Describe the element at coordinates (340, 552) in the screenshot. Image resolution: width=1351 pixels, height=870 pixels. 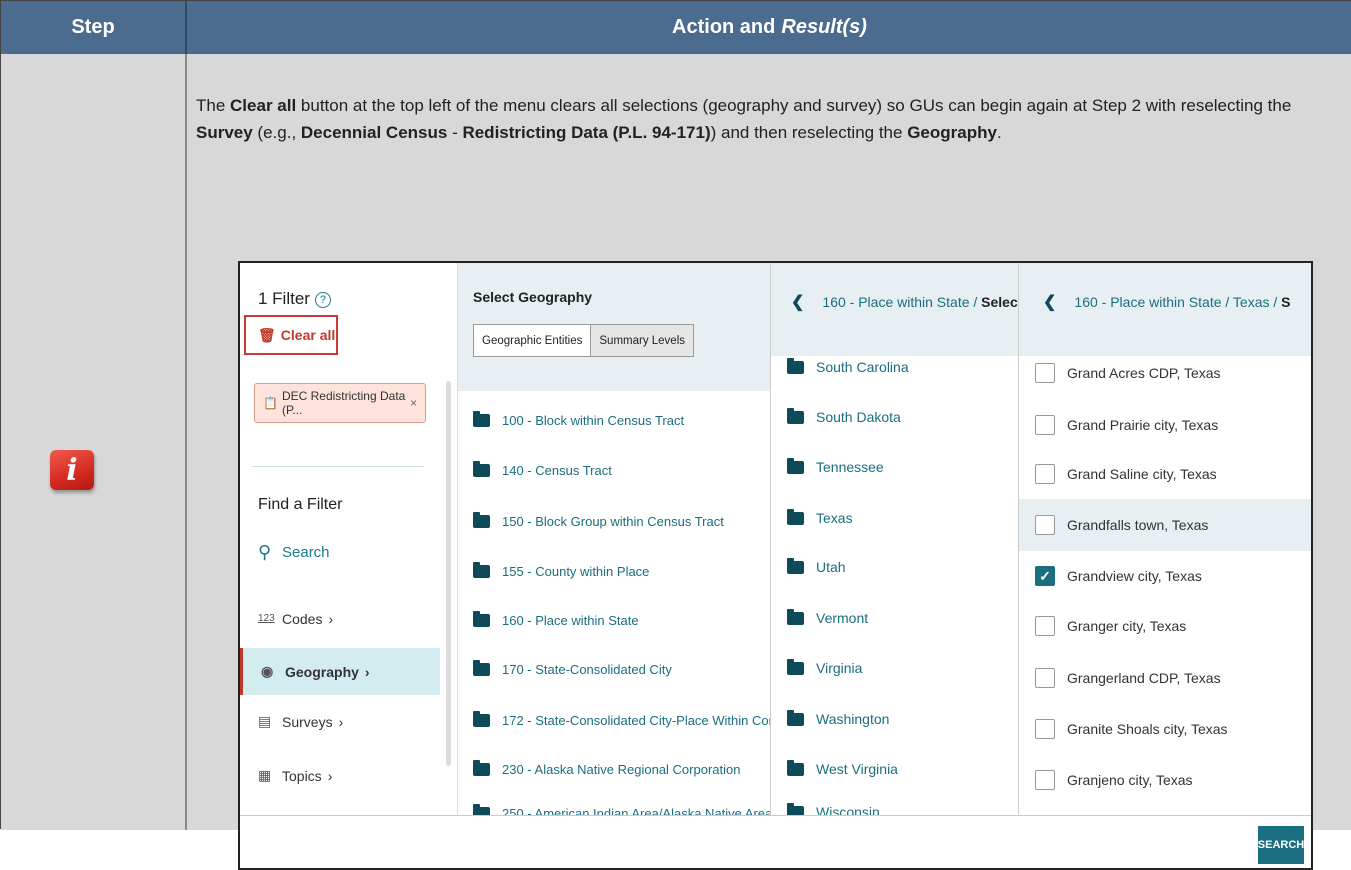
I see `nav-item-search: ⚲ Search` at that location.